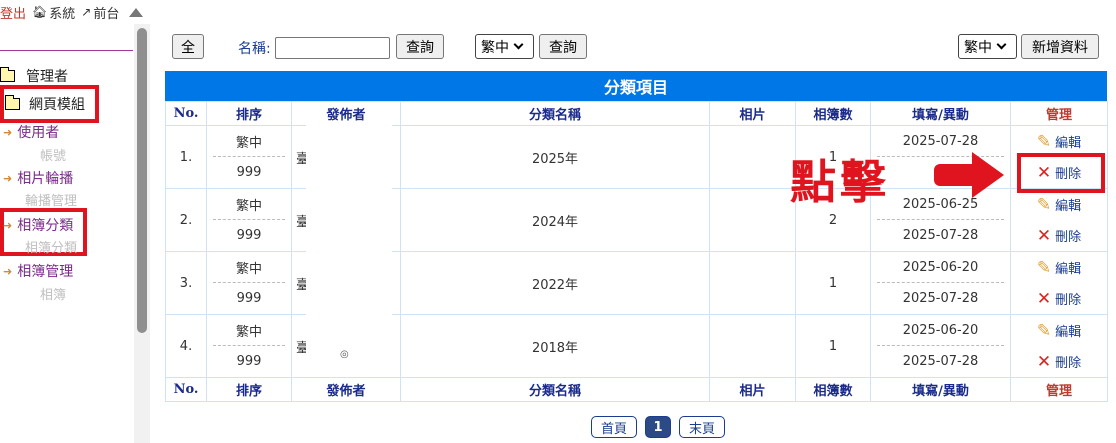 The height and width of the screenshot is (443, 1116). What do you see at coordinates (45, 226) in the screenshot?
I see `sidebar-item-album-category-label: 相簿分類` at bounding box center [45, 226].